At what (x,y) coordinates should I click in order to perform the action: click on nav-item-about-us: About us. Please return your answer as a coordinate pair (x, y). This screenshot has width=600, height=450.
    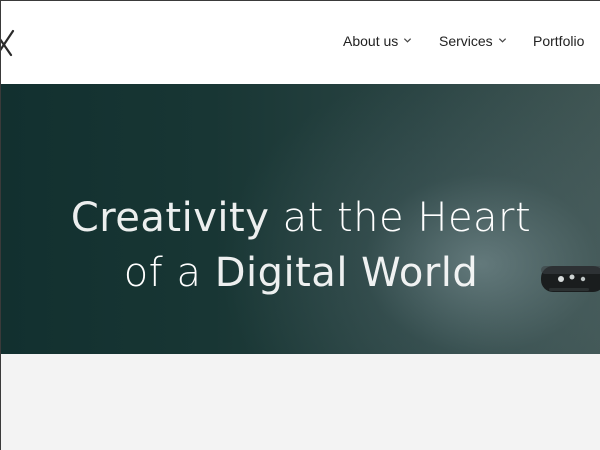
    Looking at the image, I should click on (377, 41).